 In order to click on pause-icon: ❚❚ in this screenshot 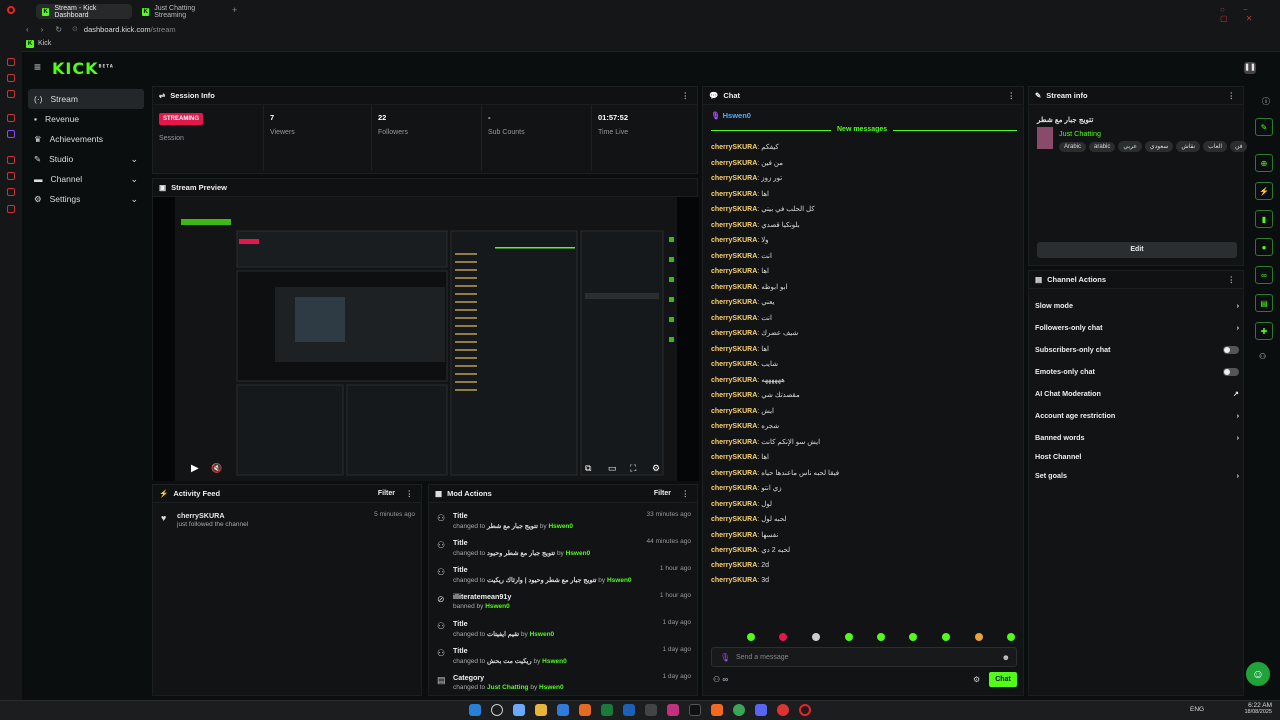, I will do `click(1250, 68)`.